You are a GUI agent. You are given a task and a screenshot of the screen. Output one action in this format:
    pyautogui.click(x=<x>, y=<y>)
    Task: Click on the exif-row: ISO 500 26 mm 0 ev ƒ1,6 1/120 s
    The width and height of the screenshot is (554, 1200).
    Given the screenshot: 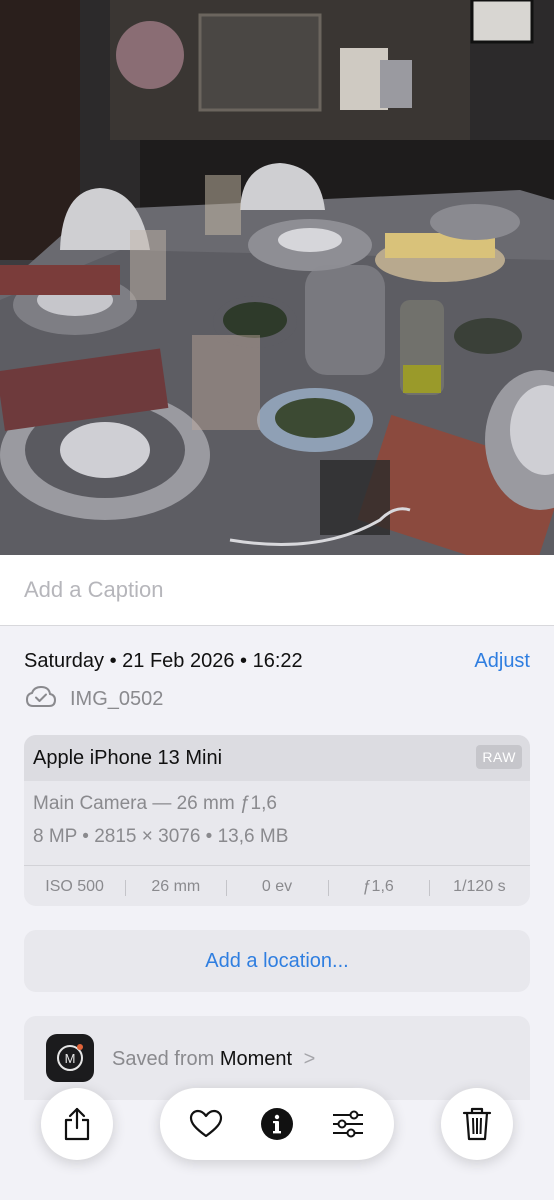 What is the action you would take?
    pyautogui.click(x=277, y=885)
    